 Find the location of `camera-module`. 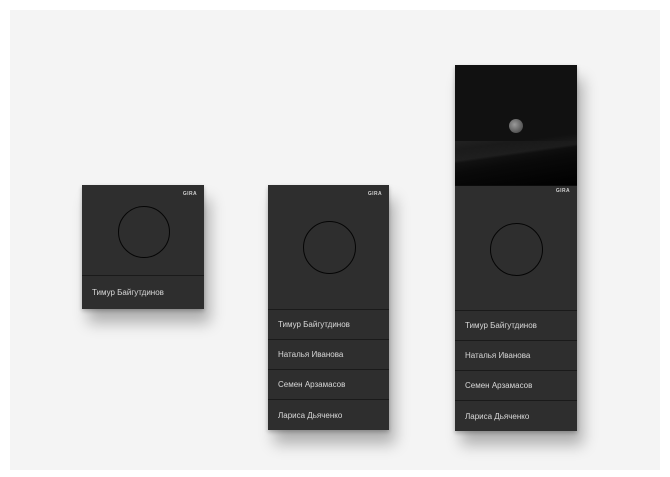

camera-module is located at coordinates (516, 125).